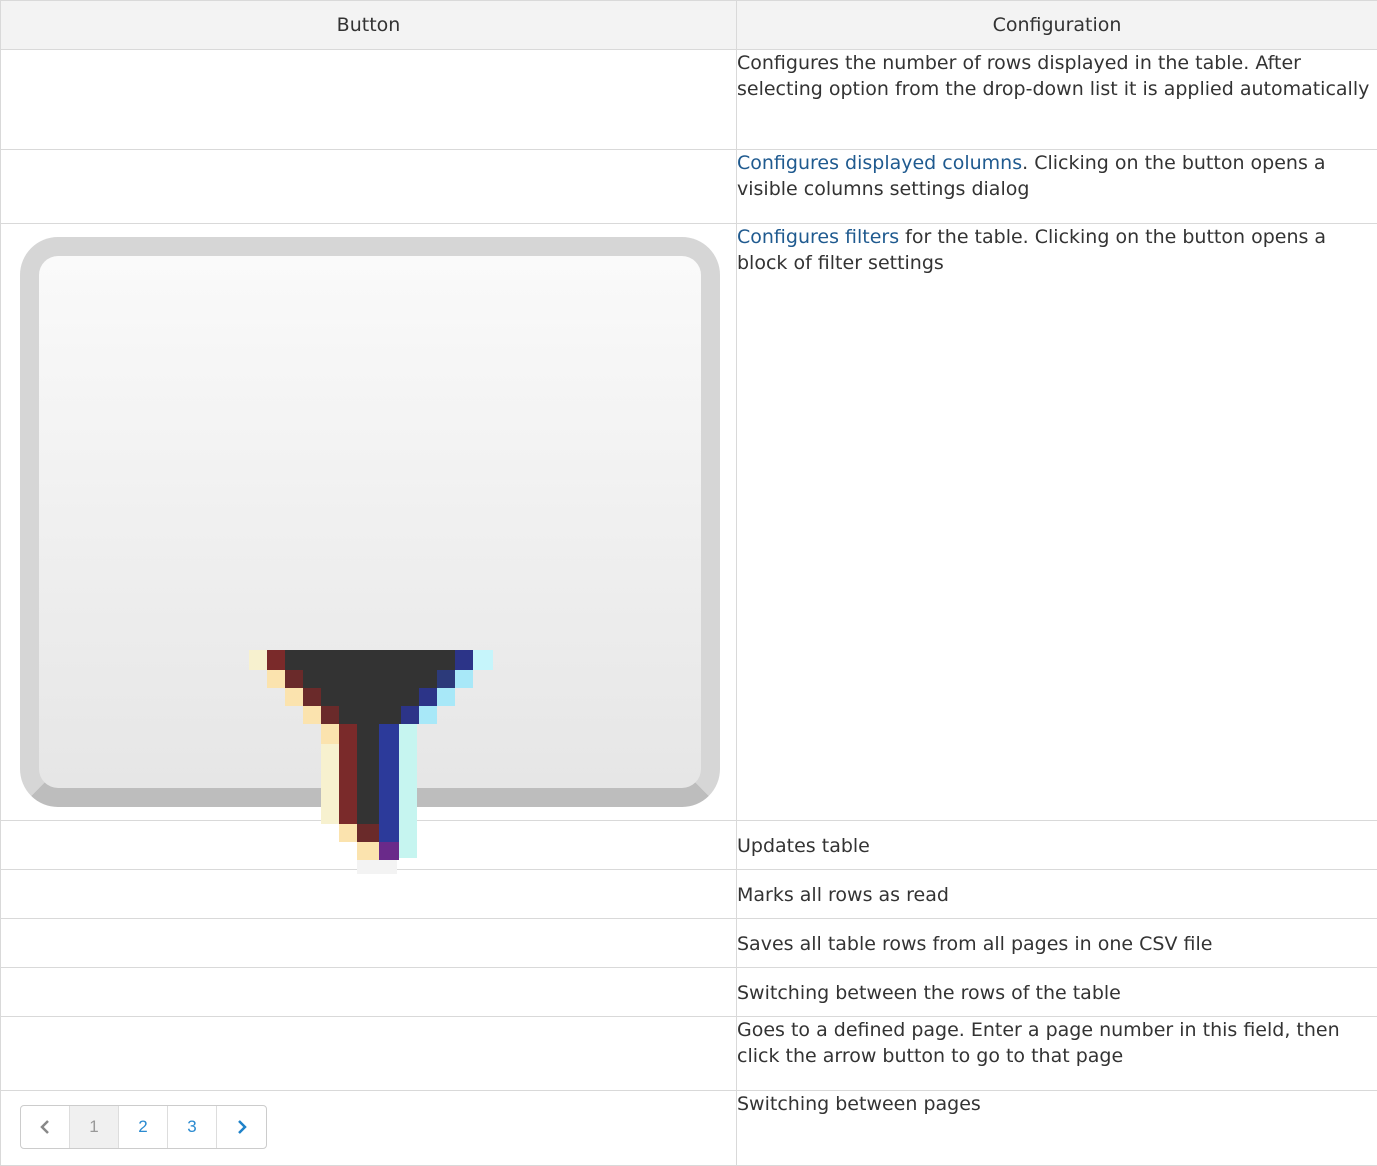 Image resolution: width=1377 pixels, height=1166 pixels. Describe the element at coordinates (1057, 1128) in the screenshot. I see `config-cell: Switching between pages` at that location.